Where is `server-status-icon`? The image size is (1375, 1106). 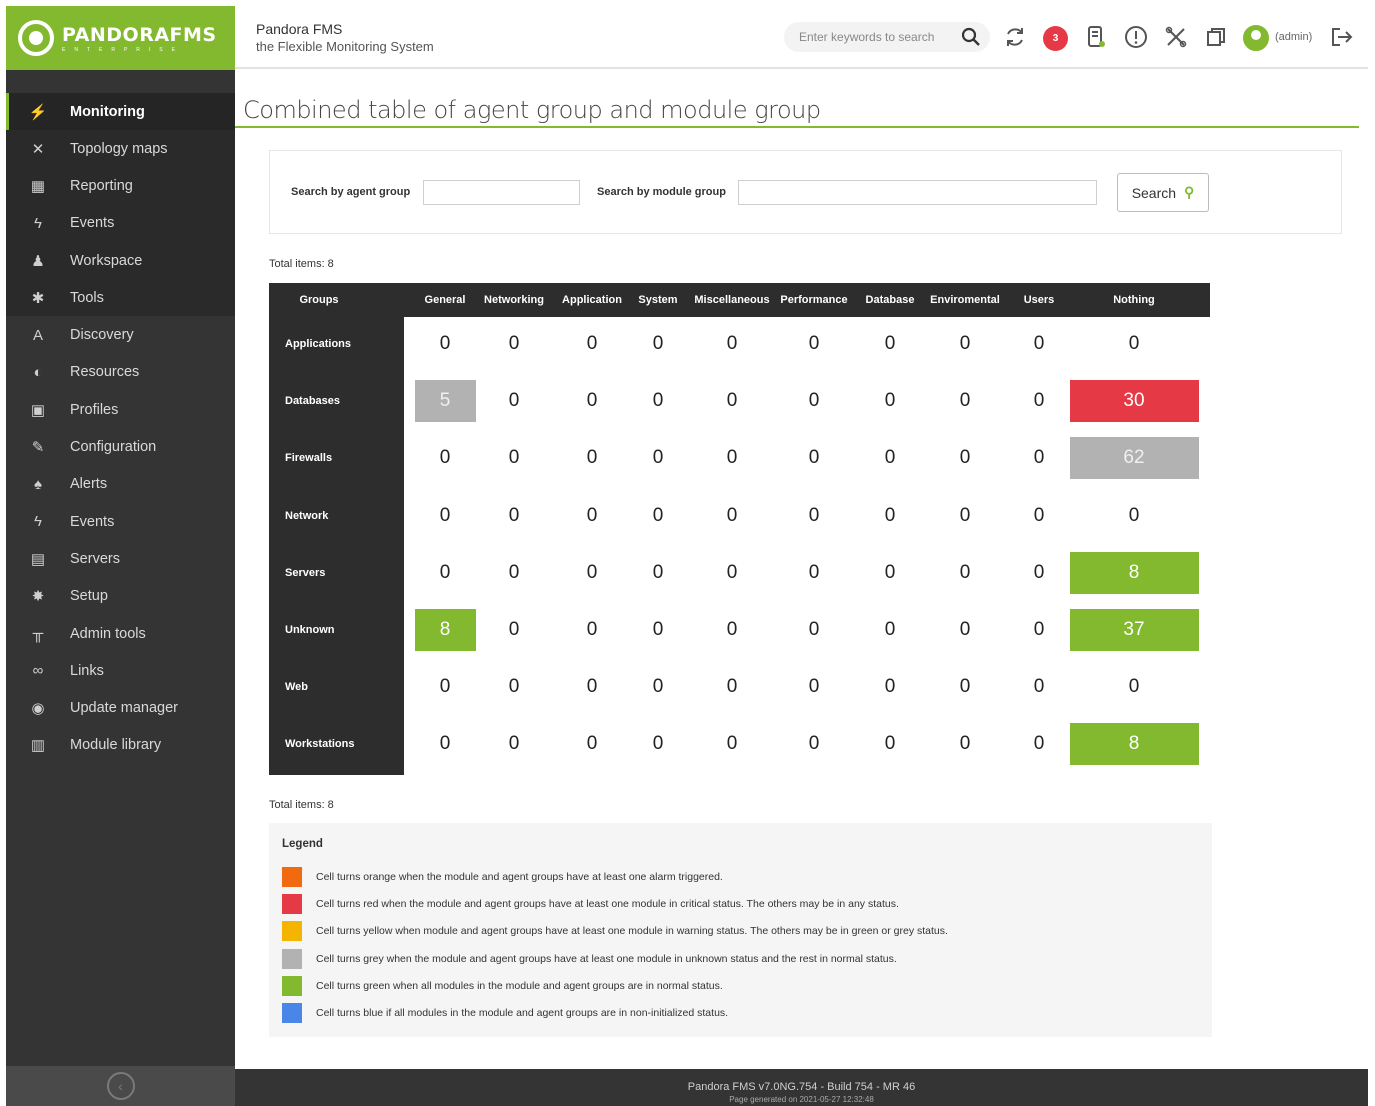
server-status-icon is located at coordinates (1096, 37).